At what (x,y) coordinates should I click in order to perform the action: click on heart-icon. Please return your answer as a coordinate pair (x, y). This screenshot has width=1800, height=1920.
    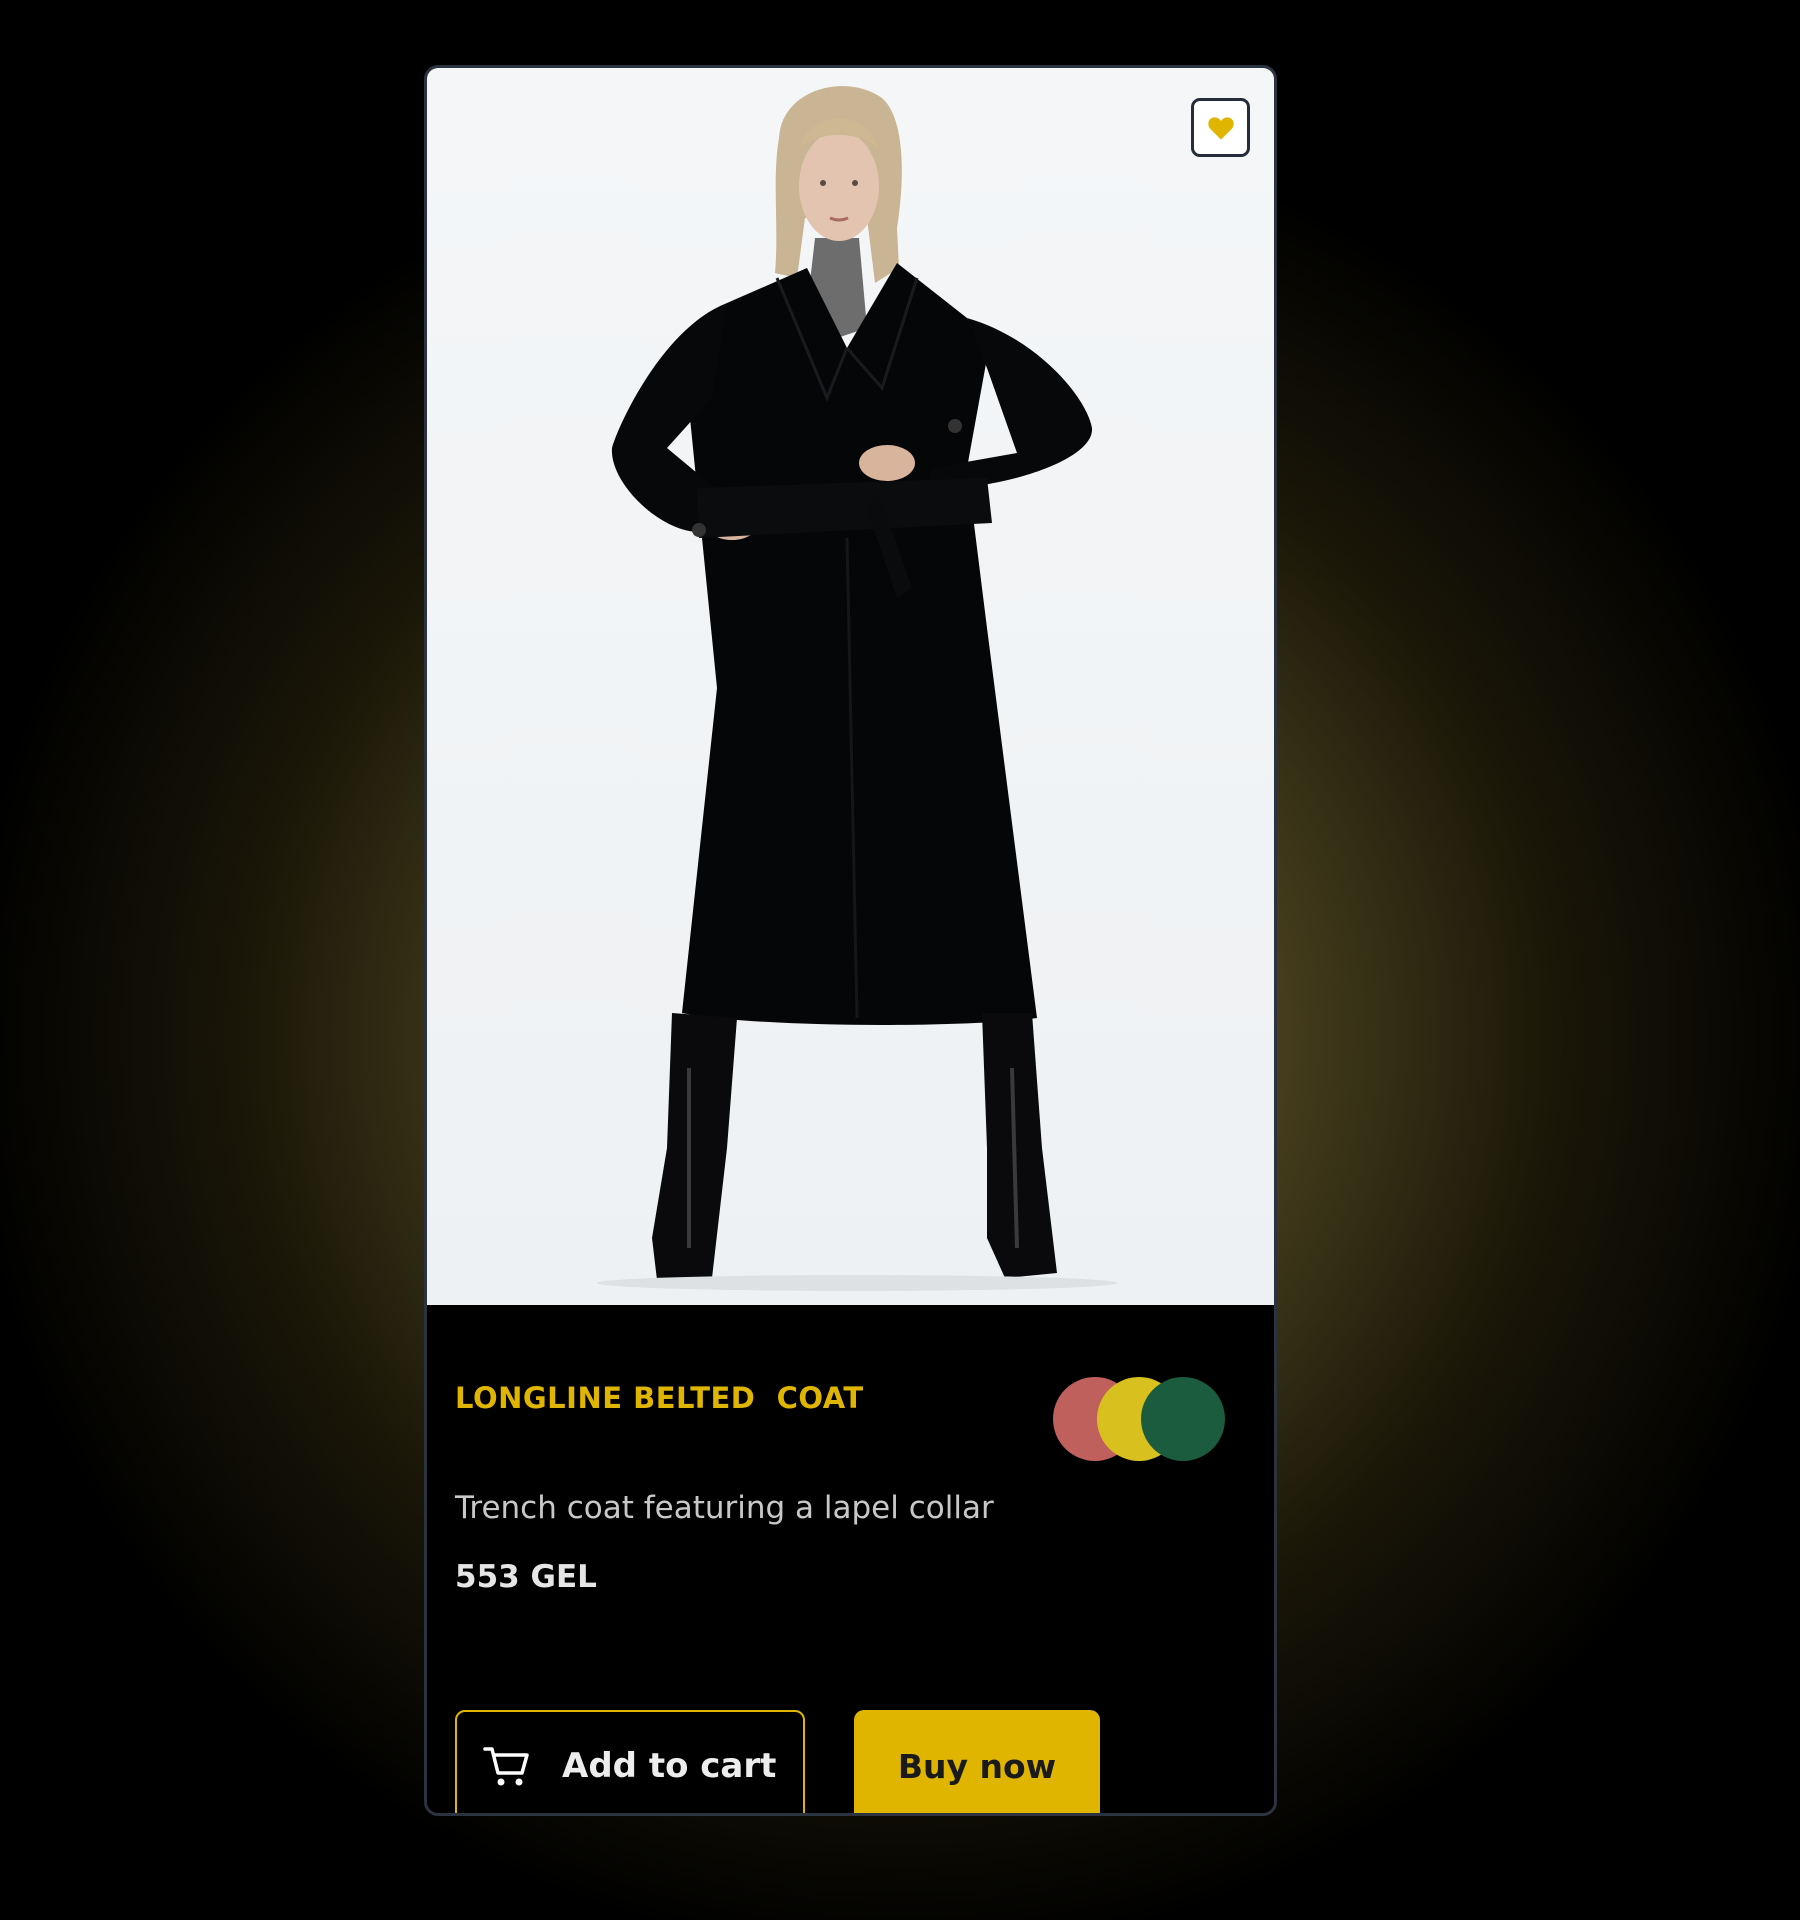
    Looking at the image, I should click on (1220, 128).